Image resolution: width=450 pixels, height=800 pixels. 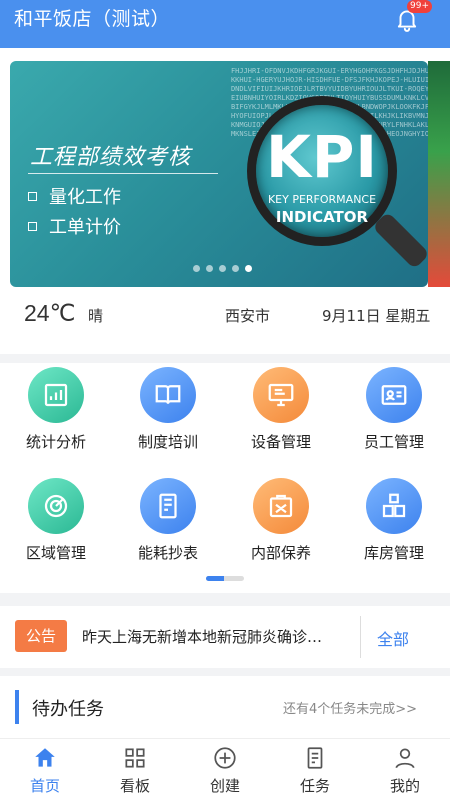 What do you see at coordinates (322, 217) in the screenshot?
I see `kpi-subtitle-2: INDICATOR` at bounding box center [322, 217].